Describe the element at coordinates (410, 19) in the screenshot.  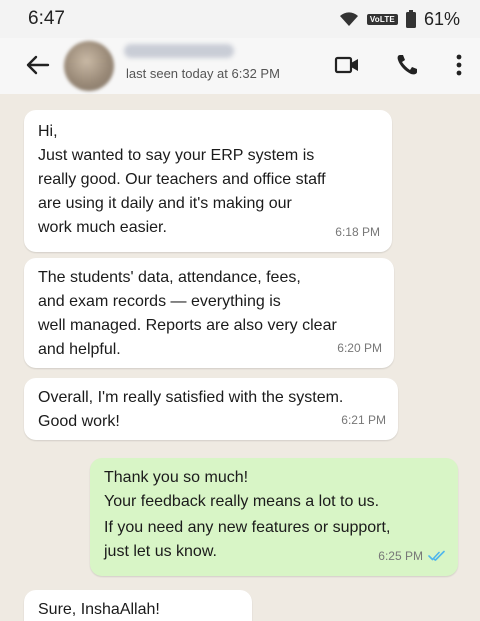
I see `battery-icon` at that location.